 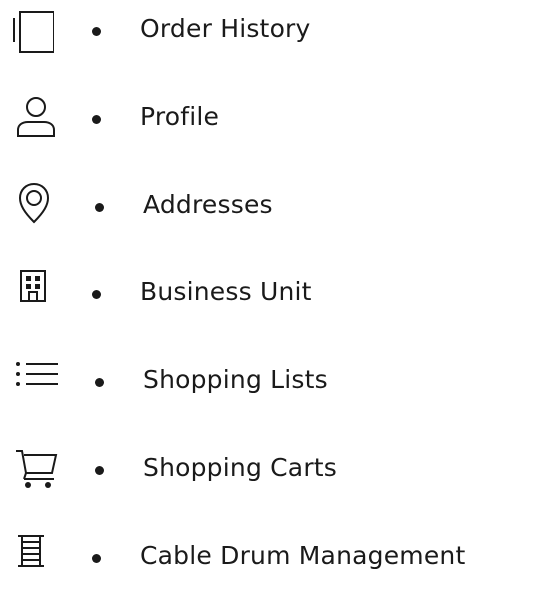 I want to click on user-icon, so click(x=36, y=118).